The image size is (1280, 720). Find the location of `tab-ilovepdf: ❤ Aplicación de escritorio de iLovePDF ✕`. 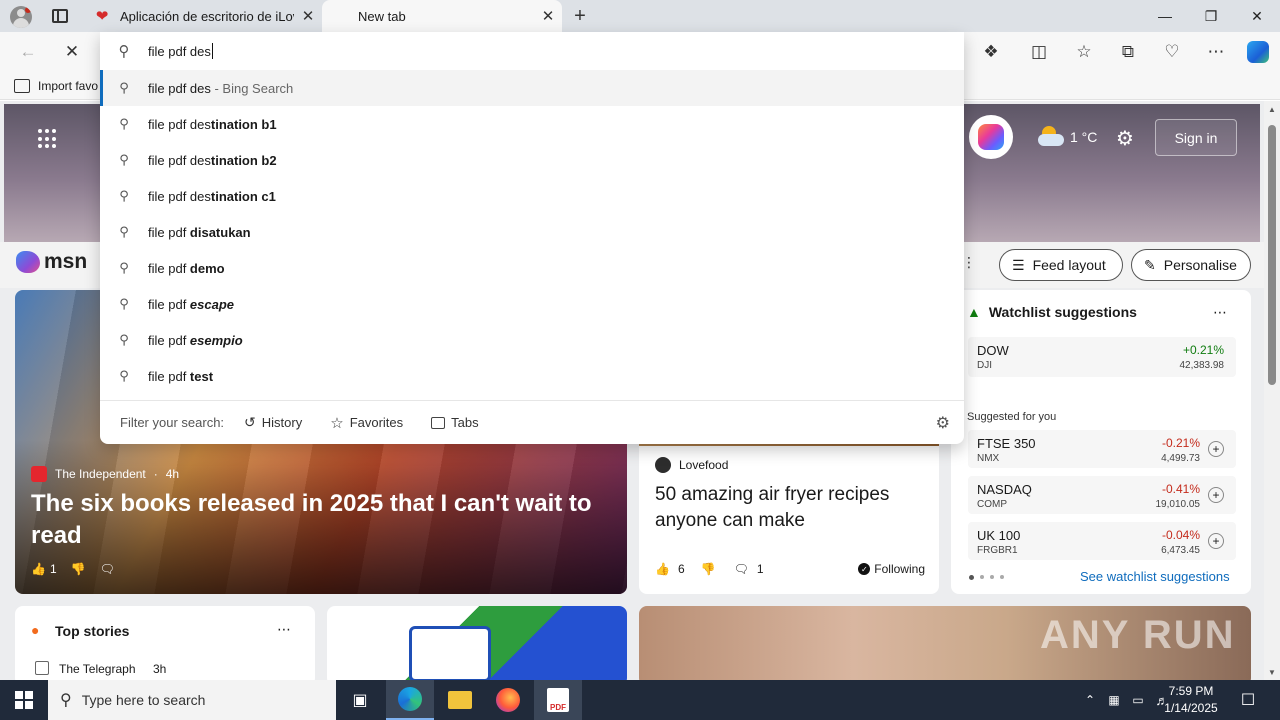

tab-ilovepdf: ❤ Aplicación de escritorio de iLovePDF ✕ is located at coordinates (203, 16).